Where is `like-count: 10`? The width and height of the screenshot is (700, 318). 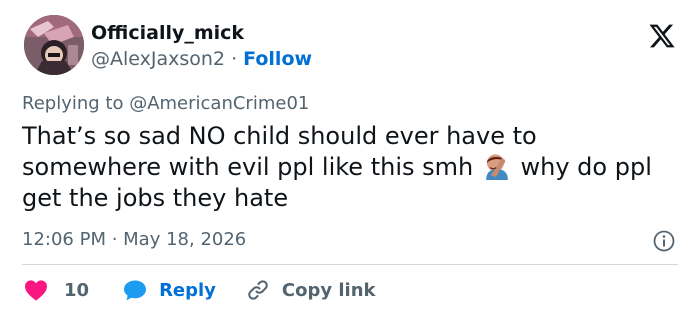 like-count: 10 is located at coordinates (77, 290).